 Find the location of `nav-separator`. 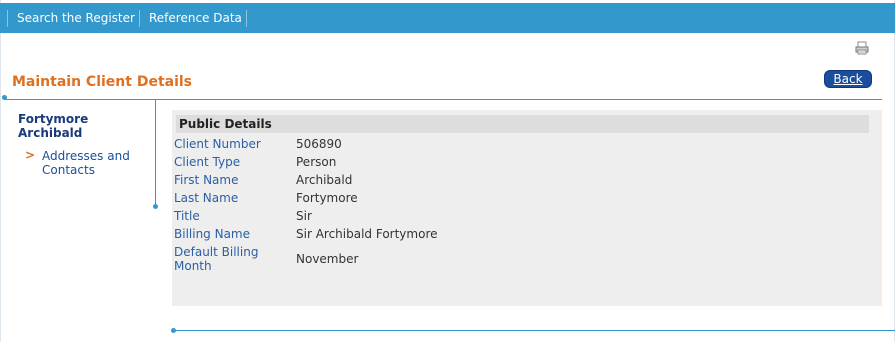

nav-separator is located at coordinates (246, 18).